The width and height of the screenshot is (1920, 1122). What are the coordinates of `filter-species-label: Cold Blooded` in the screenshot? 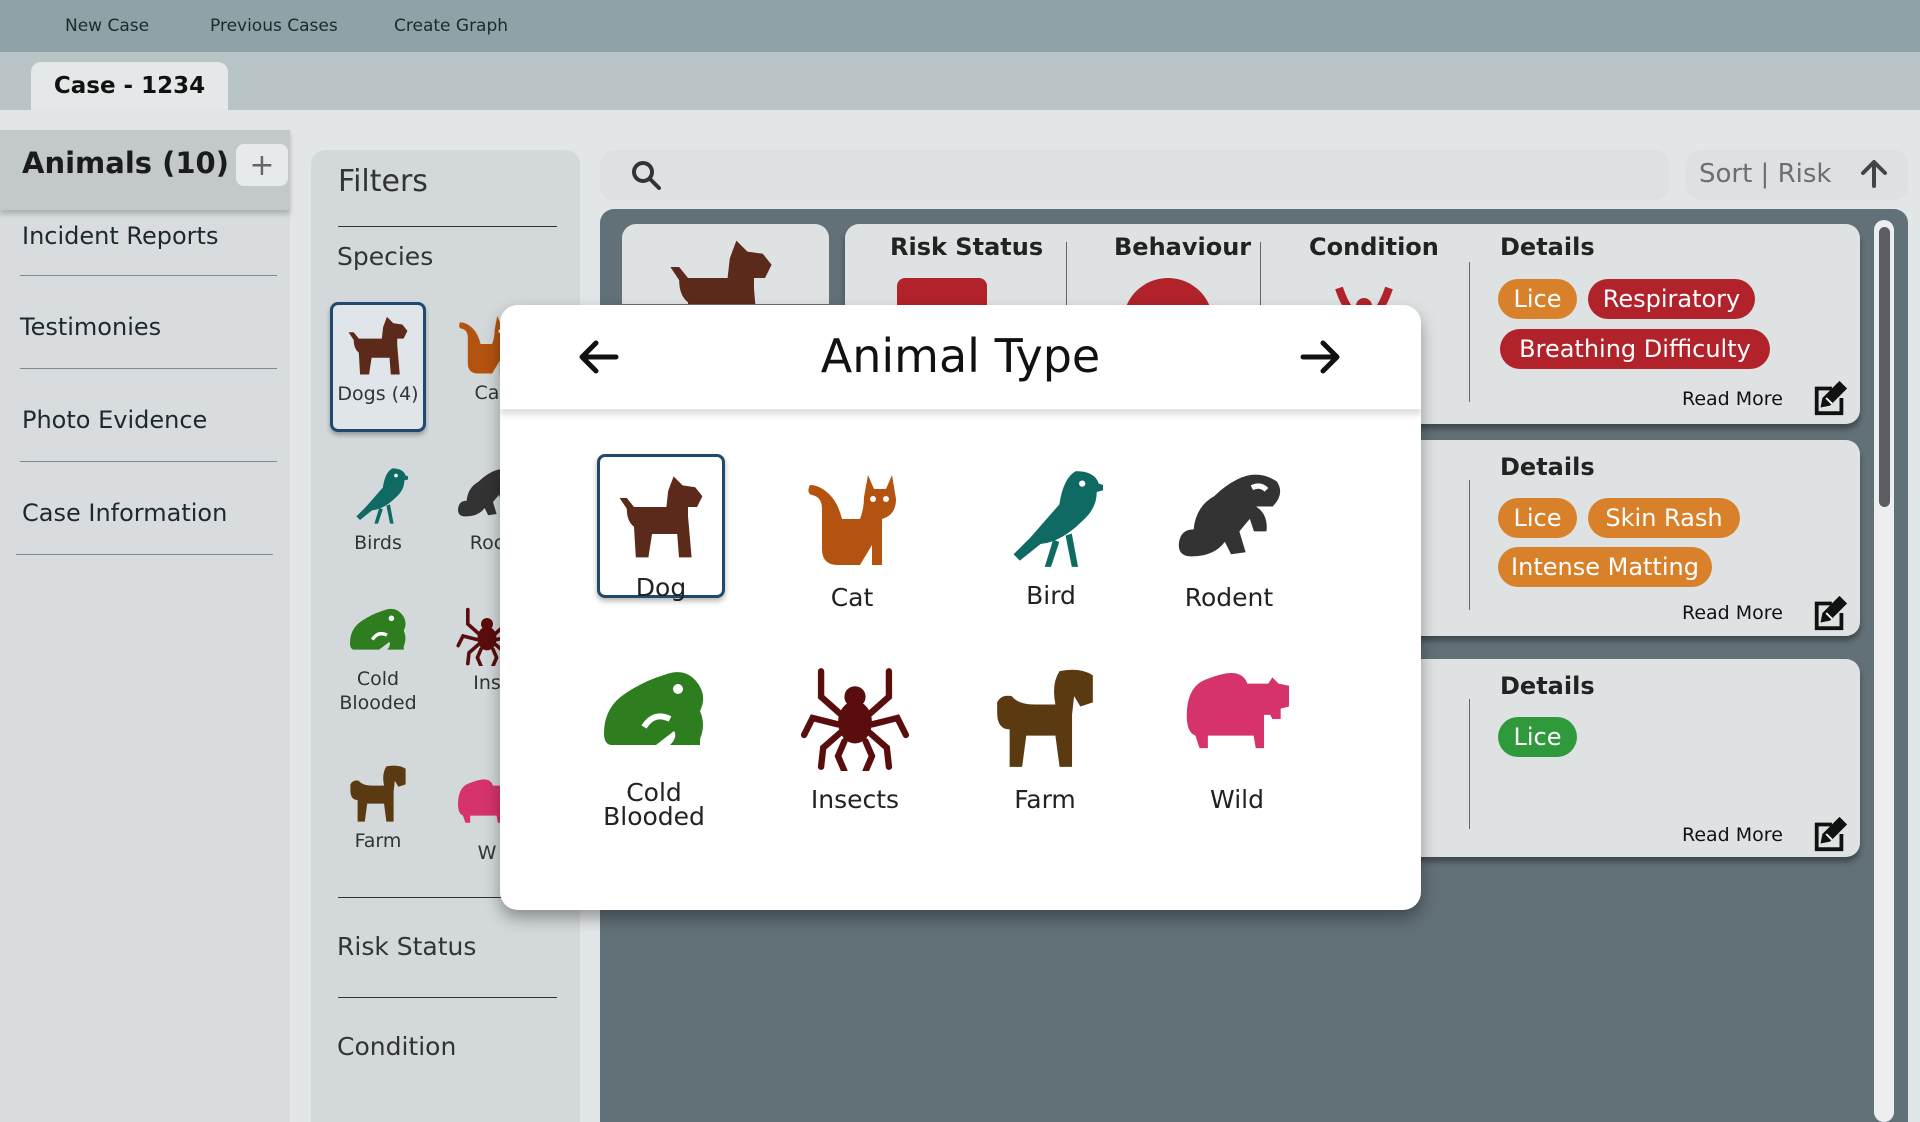 It's located at (378, 691).